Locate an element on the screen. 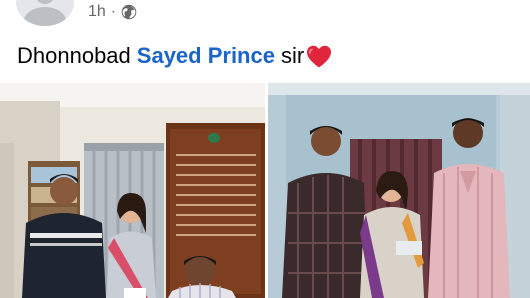 The image size is (530, 298). caption-prefix: Dhonnobad is located at coordinates (74, 55).